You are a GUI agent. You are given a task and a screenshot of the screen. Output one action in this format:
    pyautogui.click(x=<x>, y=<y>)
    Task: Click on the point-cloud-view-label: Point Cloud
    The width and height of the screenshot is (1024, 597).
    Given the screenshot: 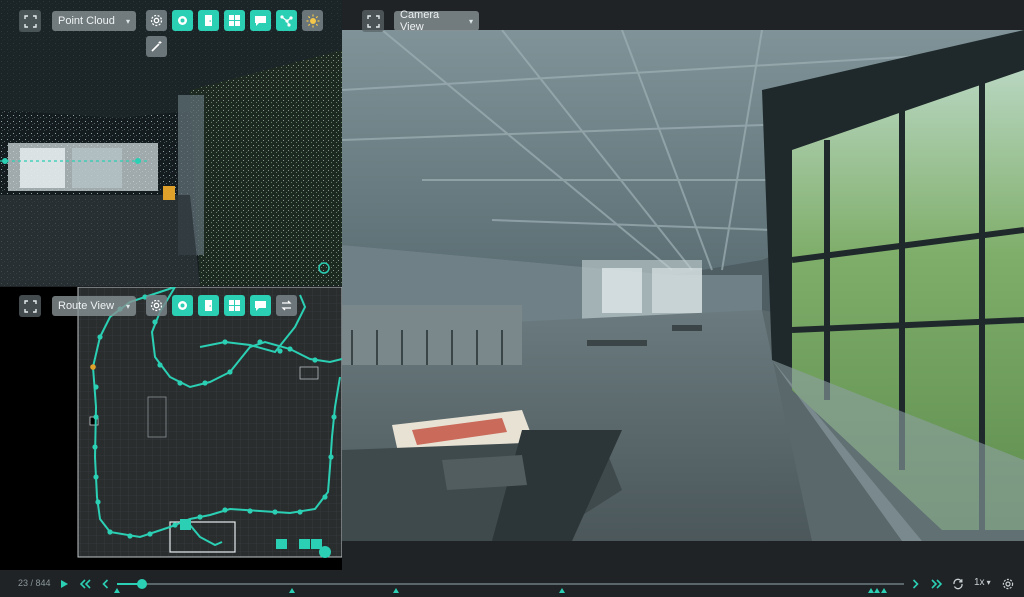 What is the action you would take?
    pyautogui.click(x=86, y=21)
    